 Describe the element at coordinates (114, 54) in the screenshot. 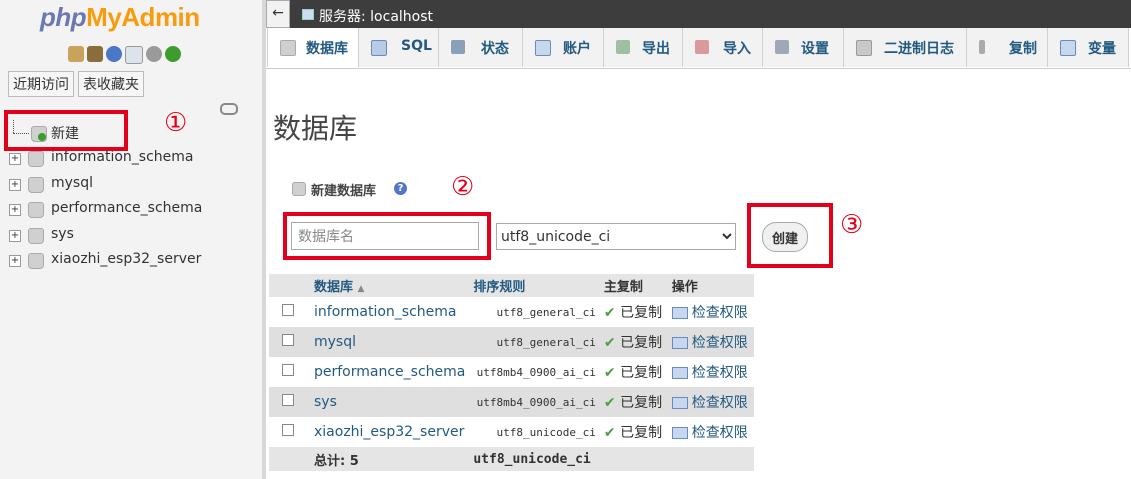

I see `help-icon` at that location.